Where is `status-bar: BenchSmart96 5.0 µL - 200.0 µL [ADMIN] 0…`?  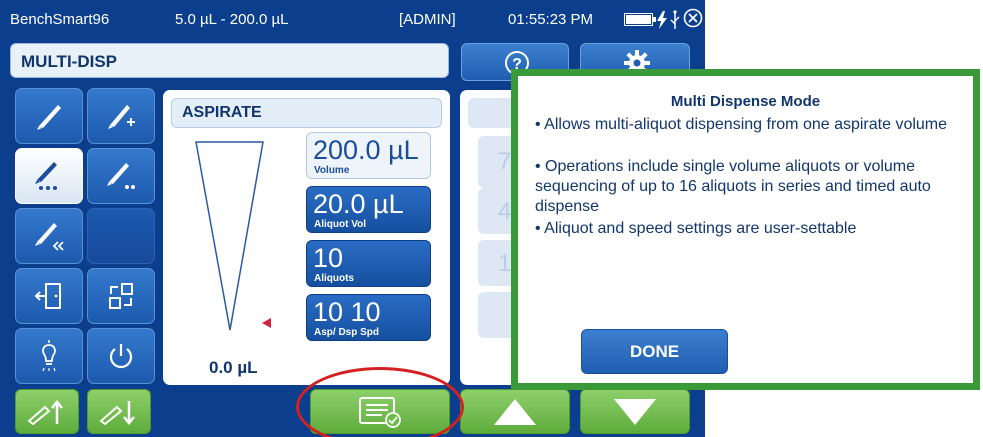
status-bar: BenchSmart96 5.0 µL - 200.0 µL [ADMIN] 0… is located at coordinates (352, 19).